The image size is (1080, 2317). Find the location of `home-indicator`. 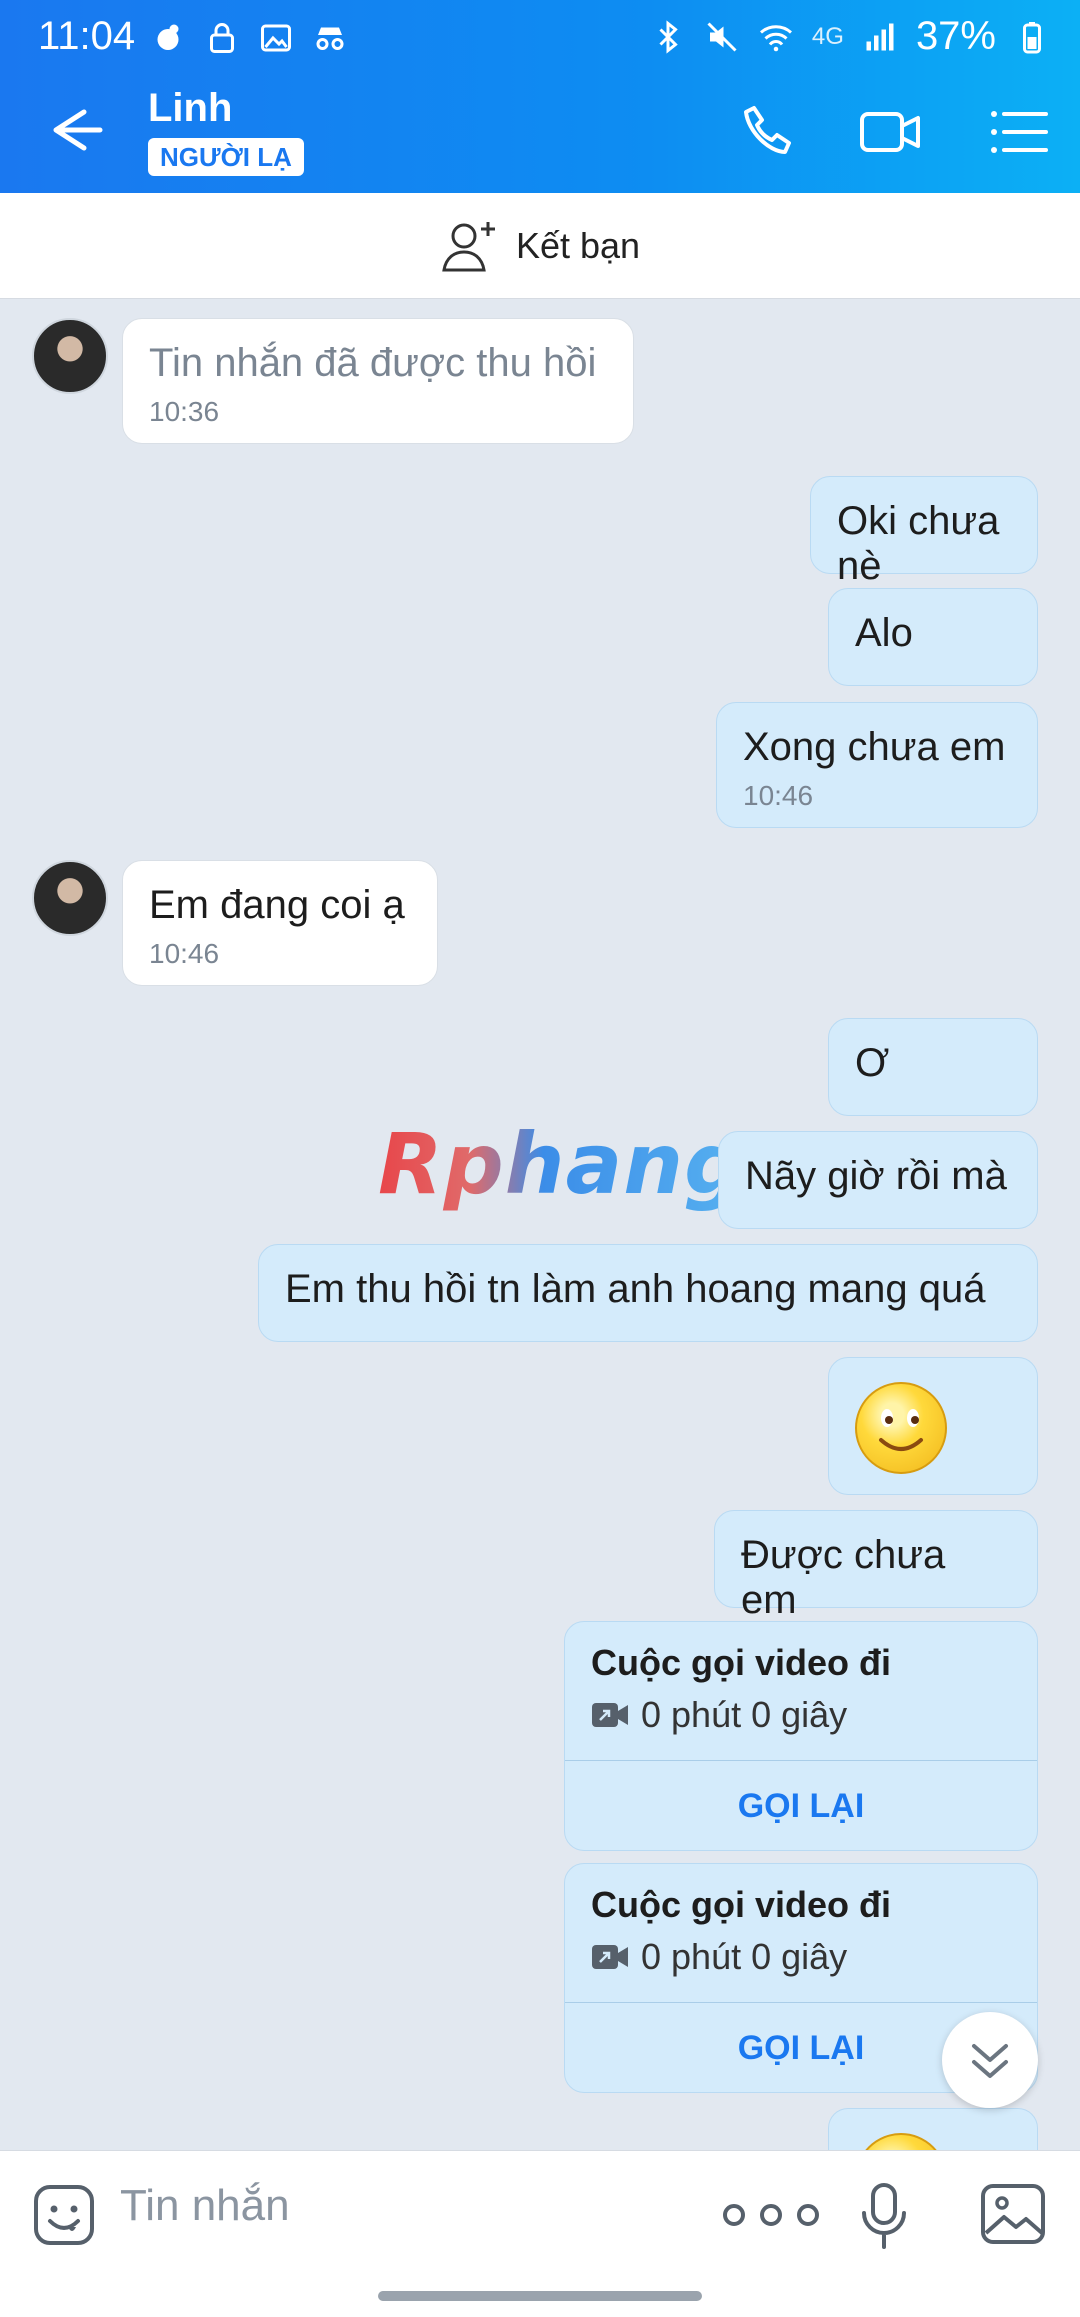

home-indicator is located at coordinates (540, 2296).